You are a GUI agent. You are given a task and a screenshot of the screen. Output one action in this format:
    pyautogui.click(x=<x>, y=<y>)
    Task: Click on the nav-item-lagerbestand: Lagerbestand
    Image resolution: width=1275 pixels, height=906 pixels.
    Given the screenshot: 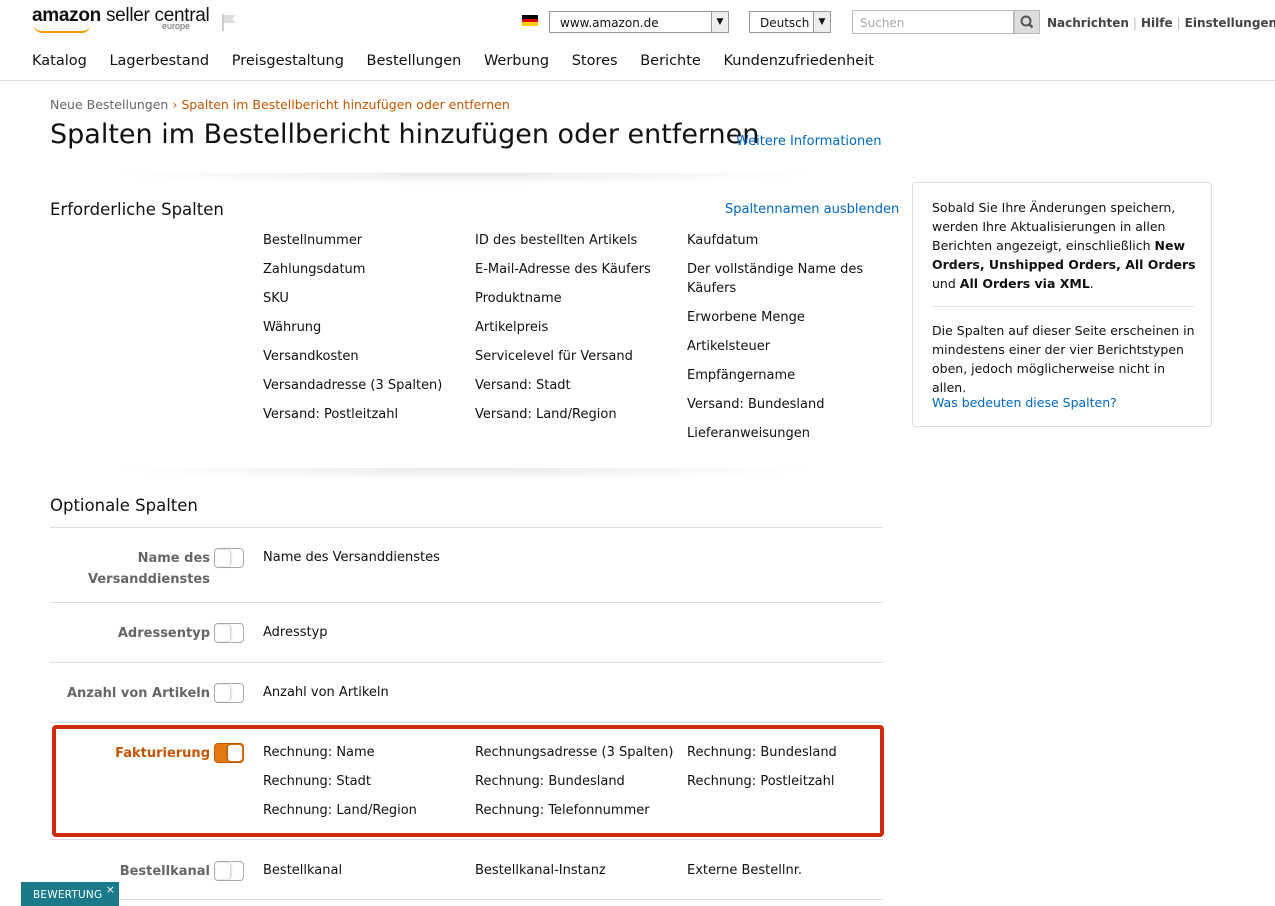 What is the action you would take?
    pyautogui.click(x=159, y=61)
    